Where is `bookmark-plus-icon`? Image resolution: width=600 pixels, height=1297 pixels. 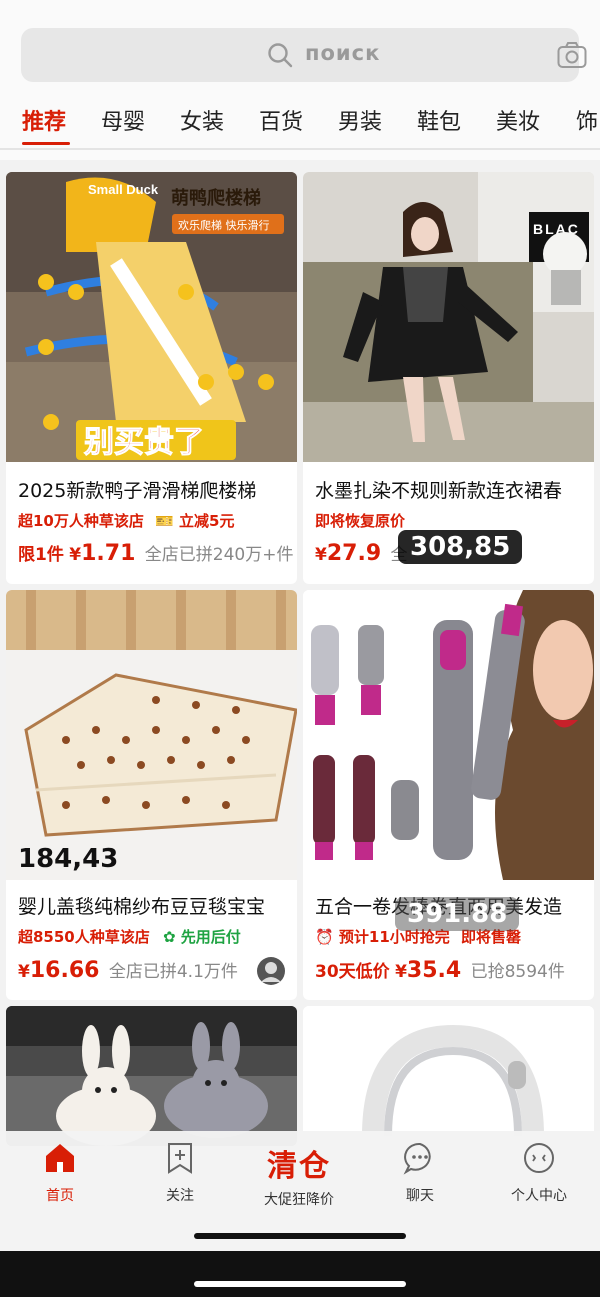
bookmark-plus-icon is located at coordinates (180, 1158).